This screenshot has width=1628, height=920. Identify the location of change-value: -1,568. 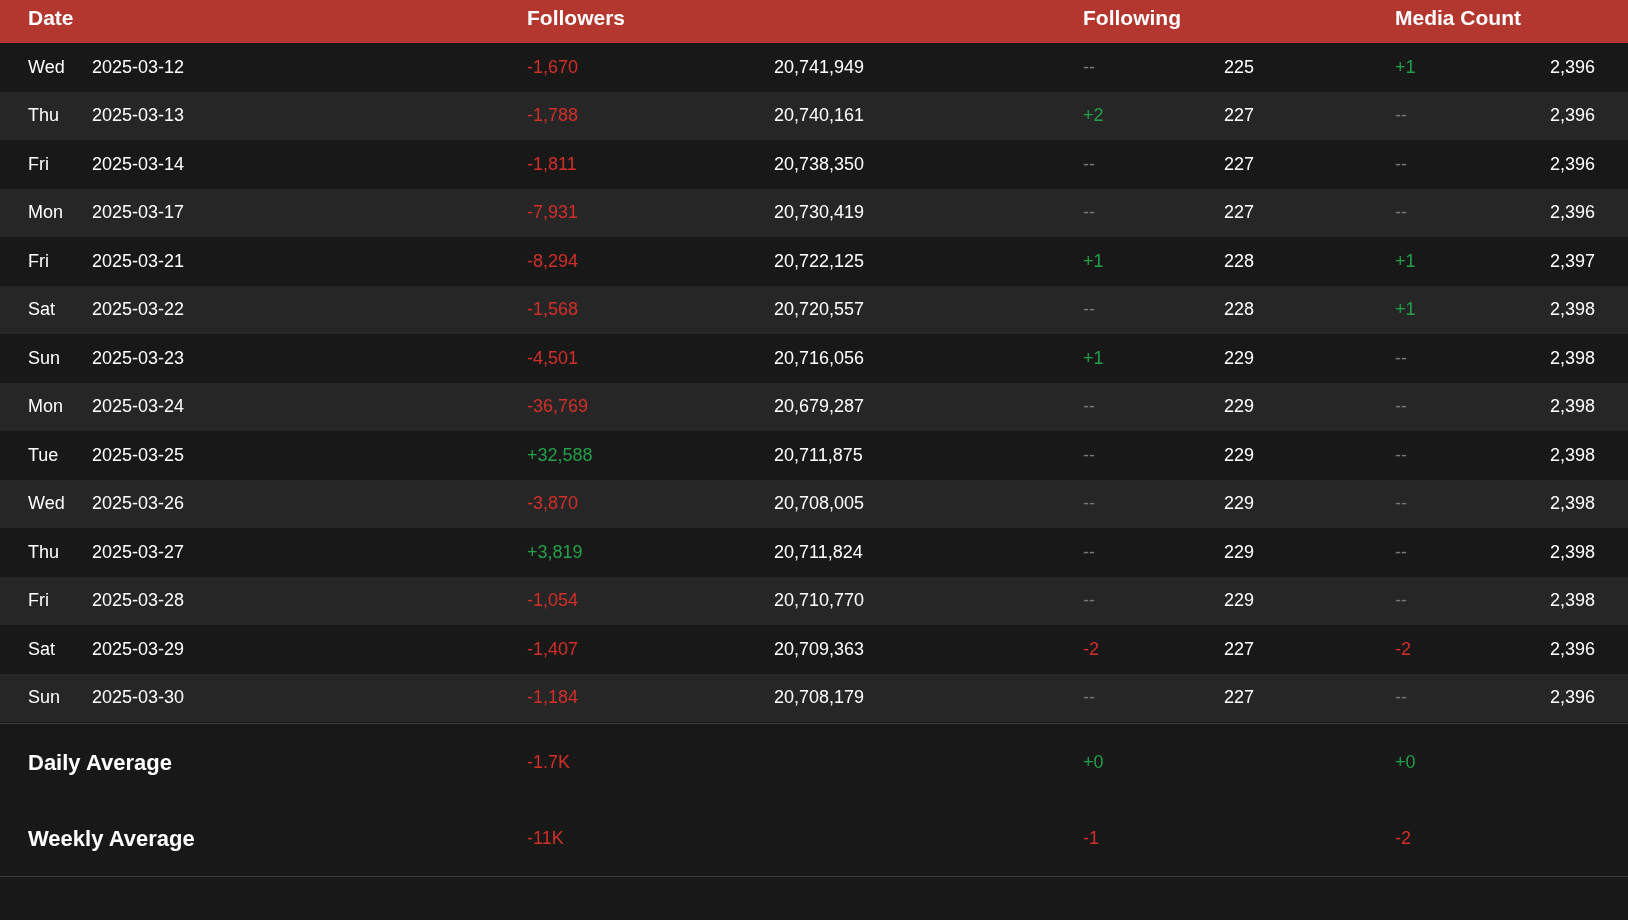
(553, 309).